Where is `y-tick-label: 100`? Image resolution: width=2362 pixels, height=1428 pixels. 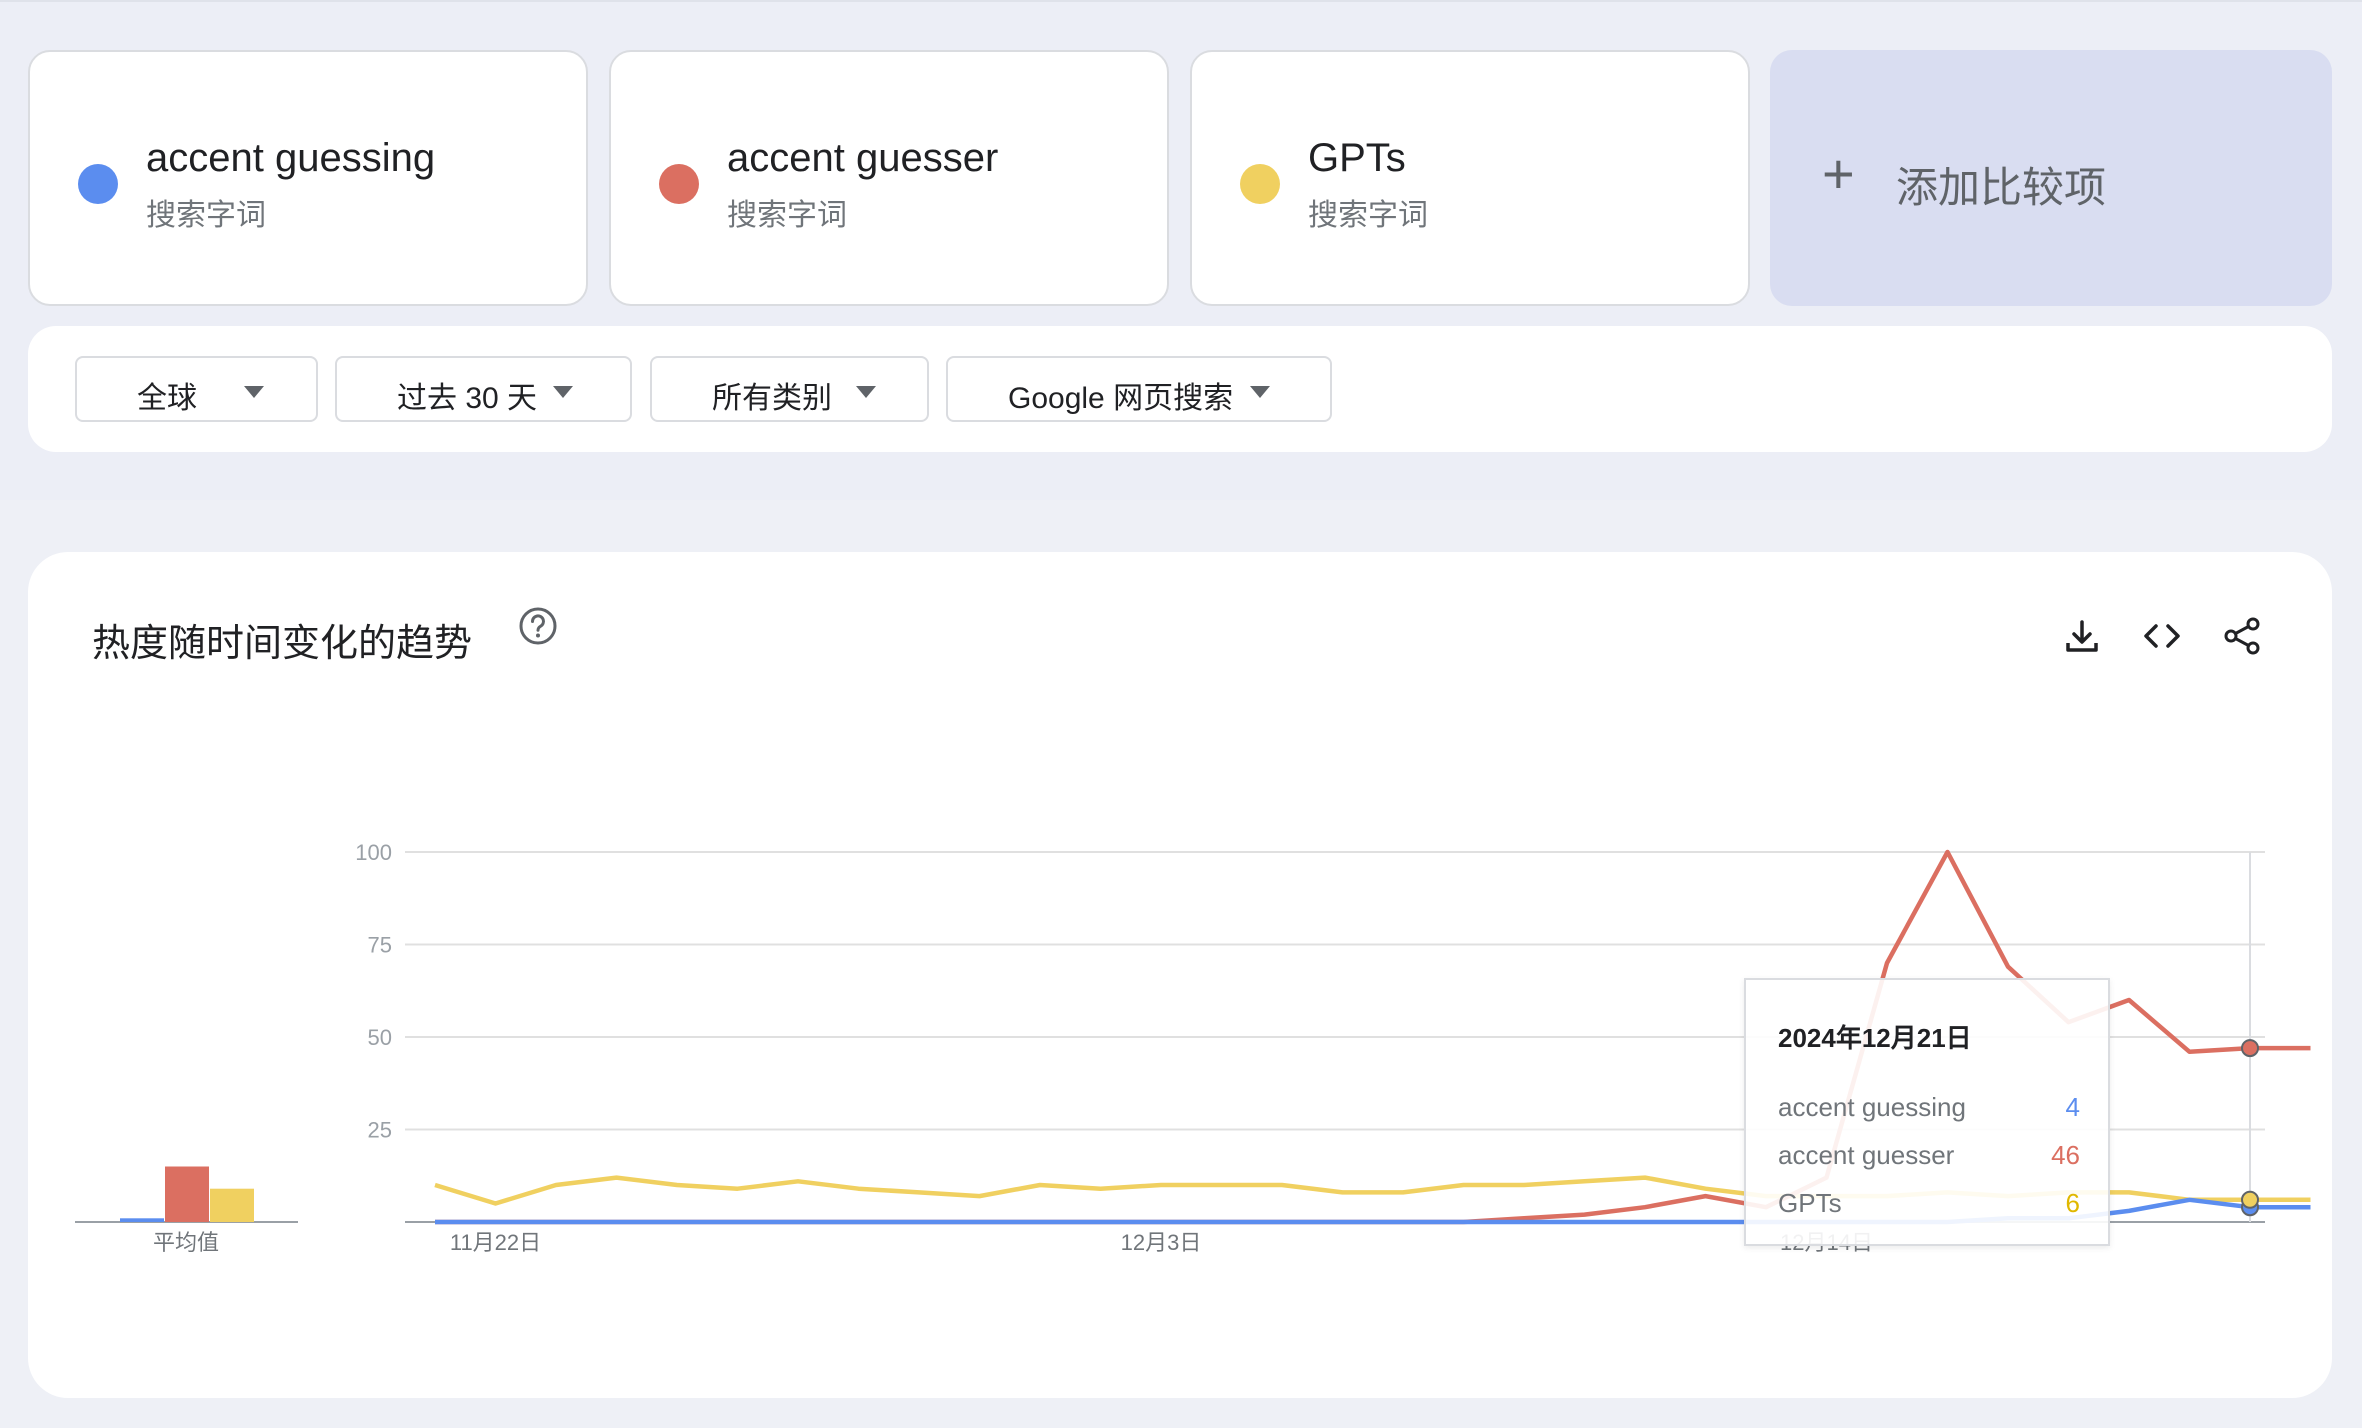 y-tick-label: 100 is located at coordinates (373, 852).